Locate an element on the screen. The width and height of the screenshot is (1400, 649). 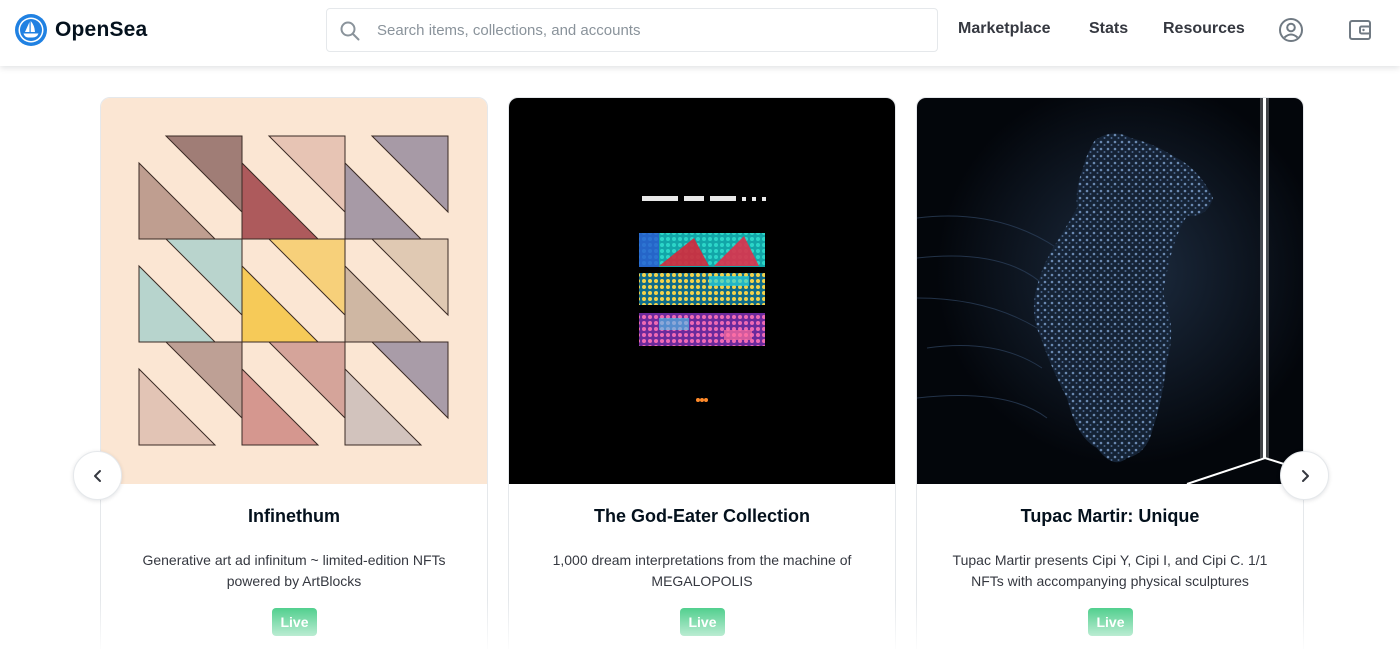
nav-marketplace: Marketplace is located at coordinates (1004, 29).